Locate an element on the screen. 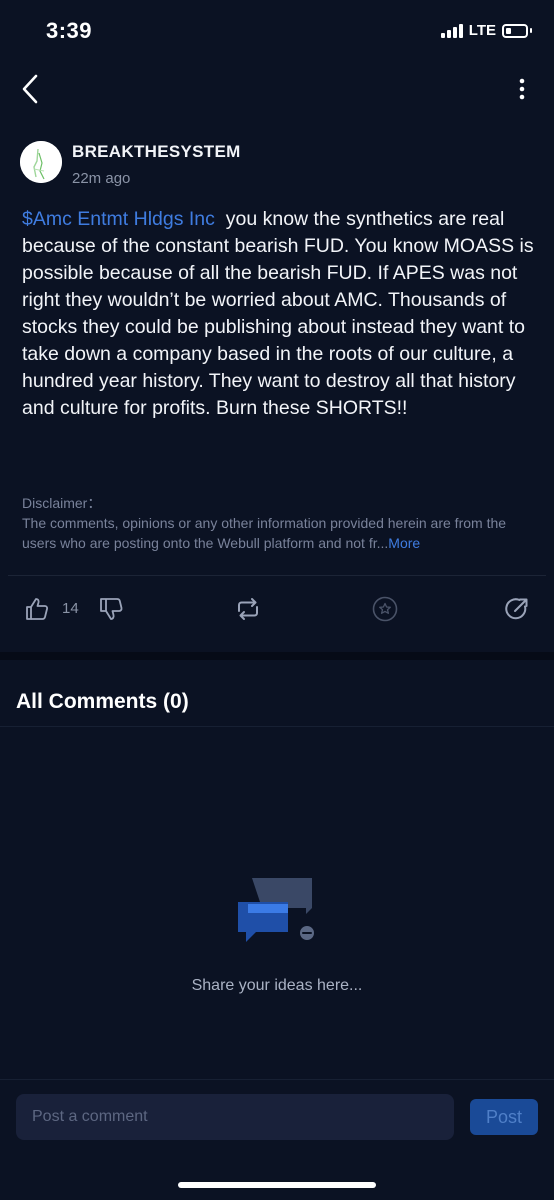 Image resolution: width=554 pixels, height=1200 pixels. thumbs-up-icon is located at coordinates (37, 609).